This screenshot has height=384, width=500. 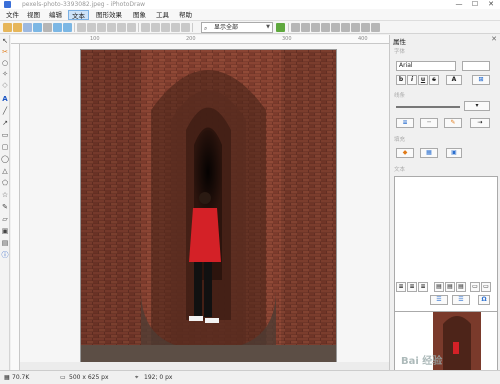 I want to click on delete-icon, so click(x=111, y=27).